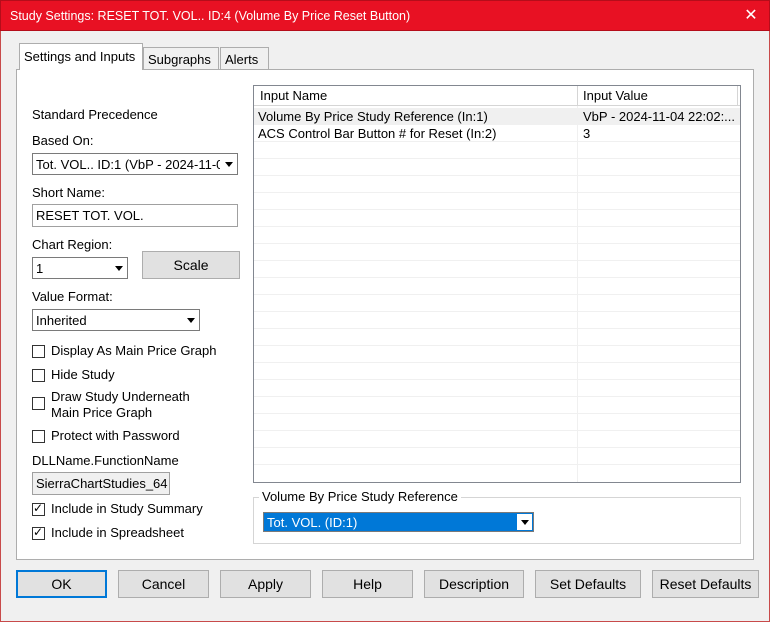 This screenshot has height=622, width=770. I want to click on close-icon: ✕, so click(751, 16).